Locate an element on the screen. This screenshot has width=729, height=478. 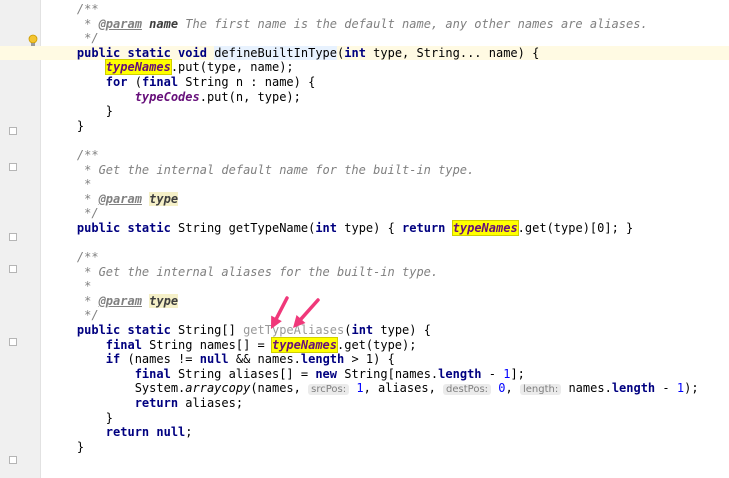
arrow-icon is located at coordinates (295, 312).